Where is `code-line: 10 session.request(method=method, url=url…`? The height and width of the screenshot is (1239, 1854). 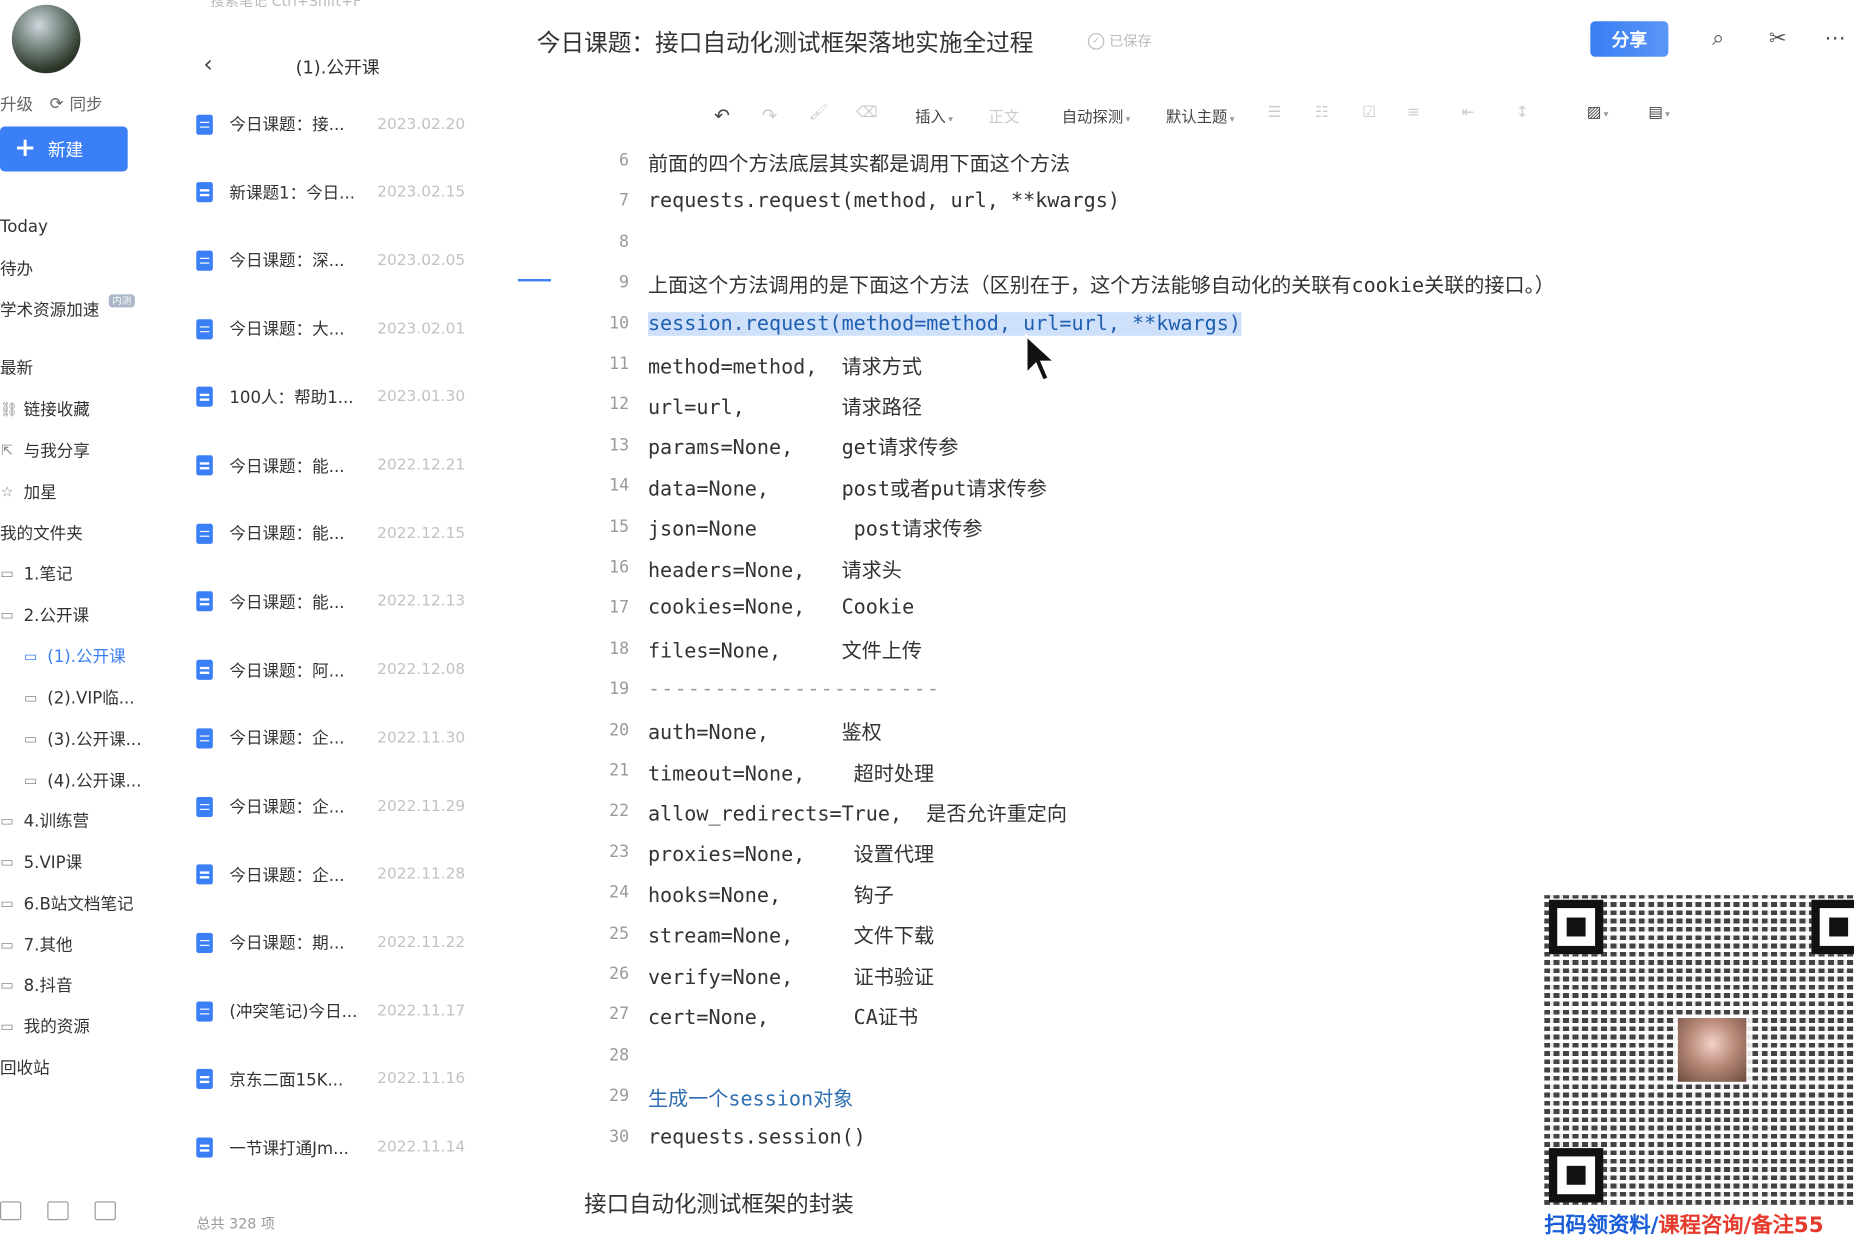 code-line: 10 session.request(method=method, url=url… is located at coordinates (922, 323).